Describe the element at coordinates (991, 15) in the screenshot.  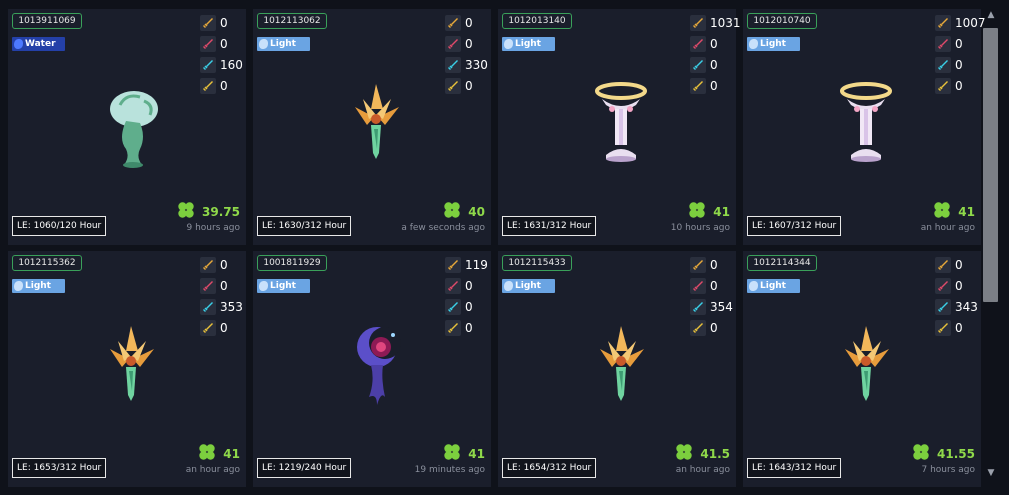
I see `scroll-up-icon: ▲` at that location.